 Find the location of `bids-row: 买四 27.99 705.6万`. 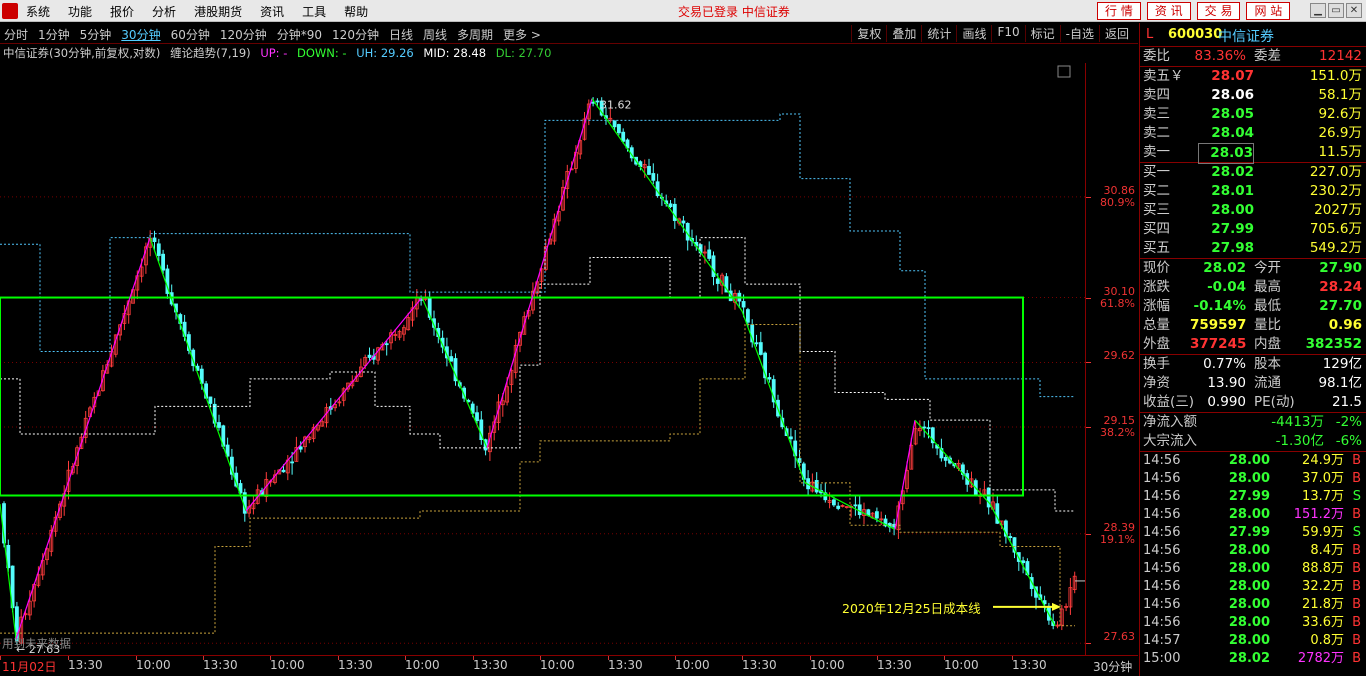

bids-row: 买四 27.99 705.6万 is located at coordinates (1253, 229).